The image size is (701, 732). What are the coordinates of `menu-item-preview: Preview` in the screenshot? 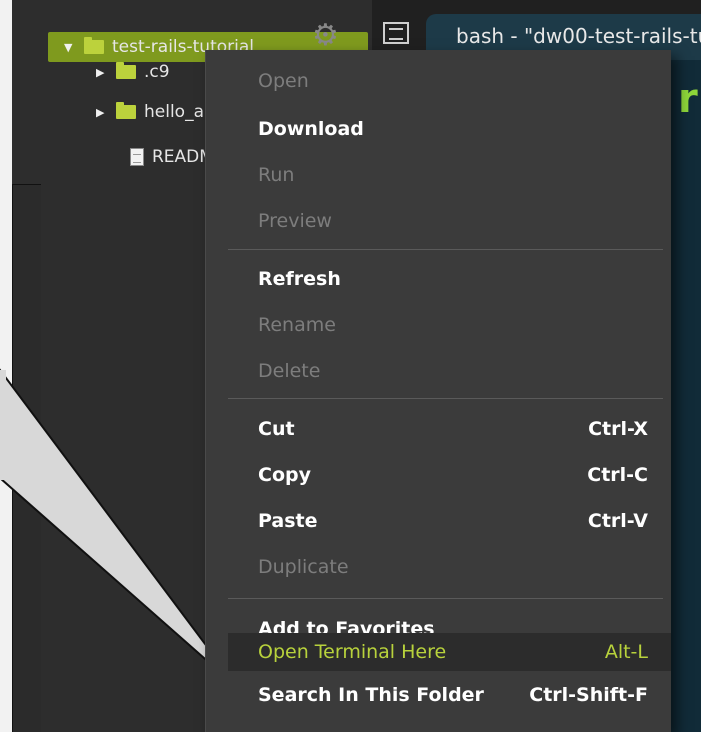 It's located at (453, 221).